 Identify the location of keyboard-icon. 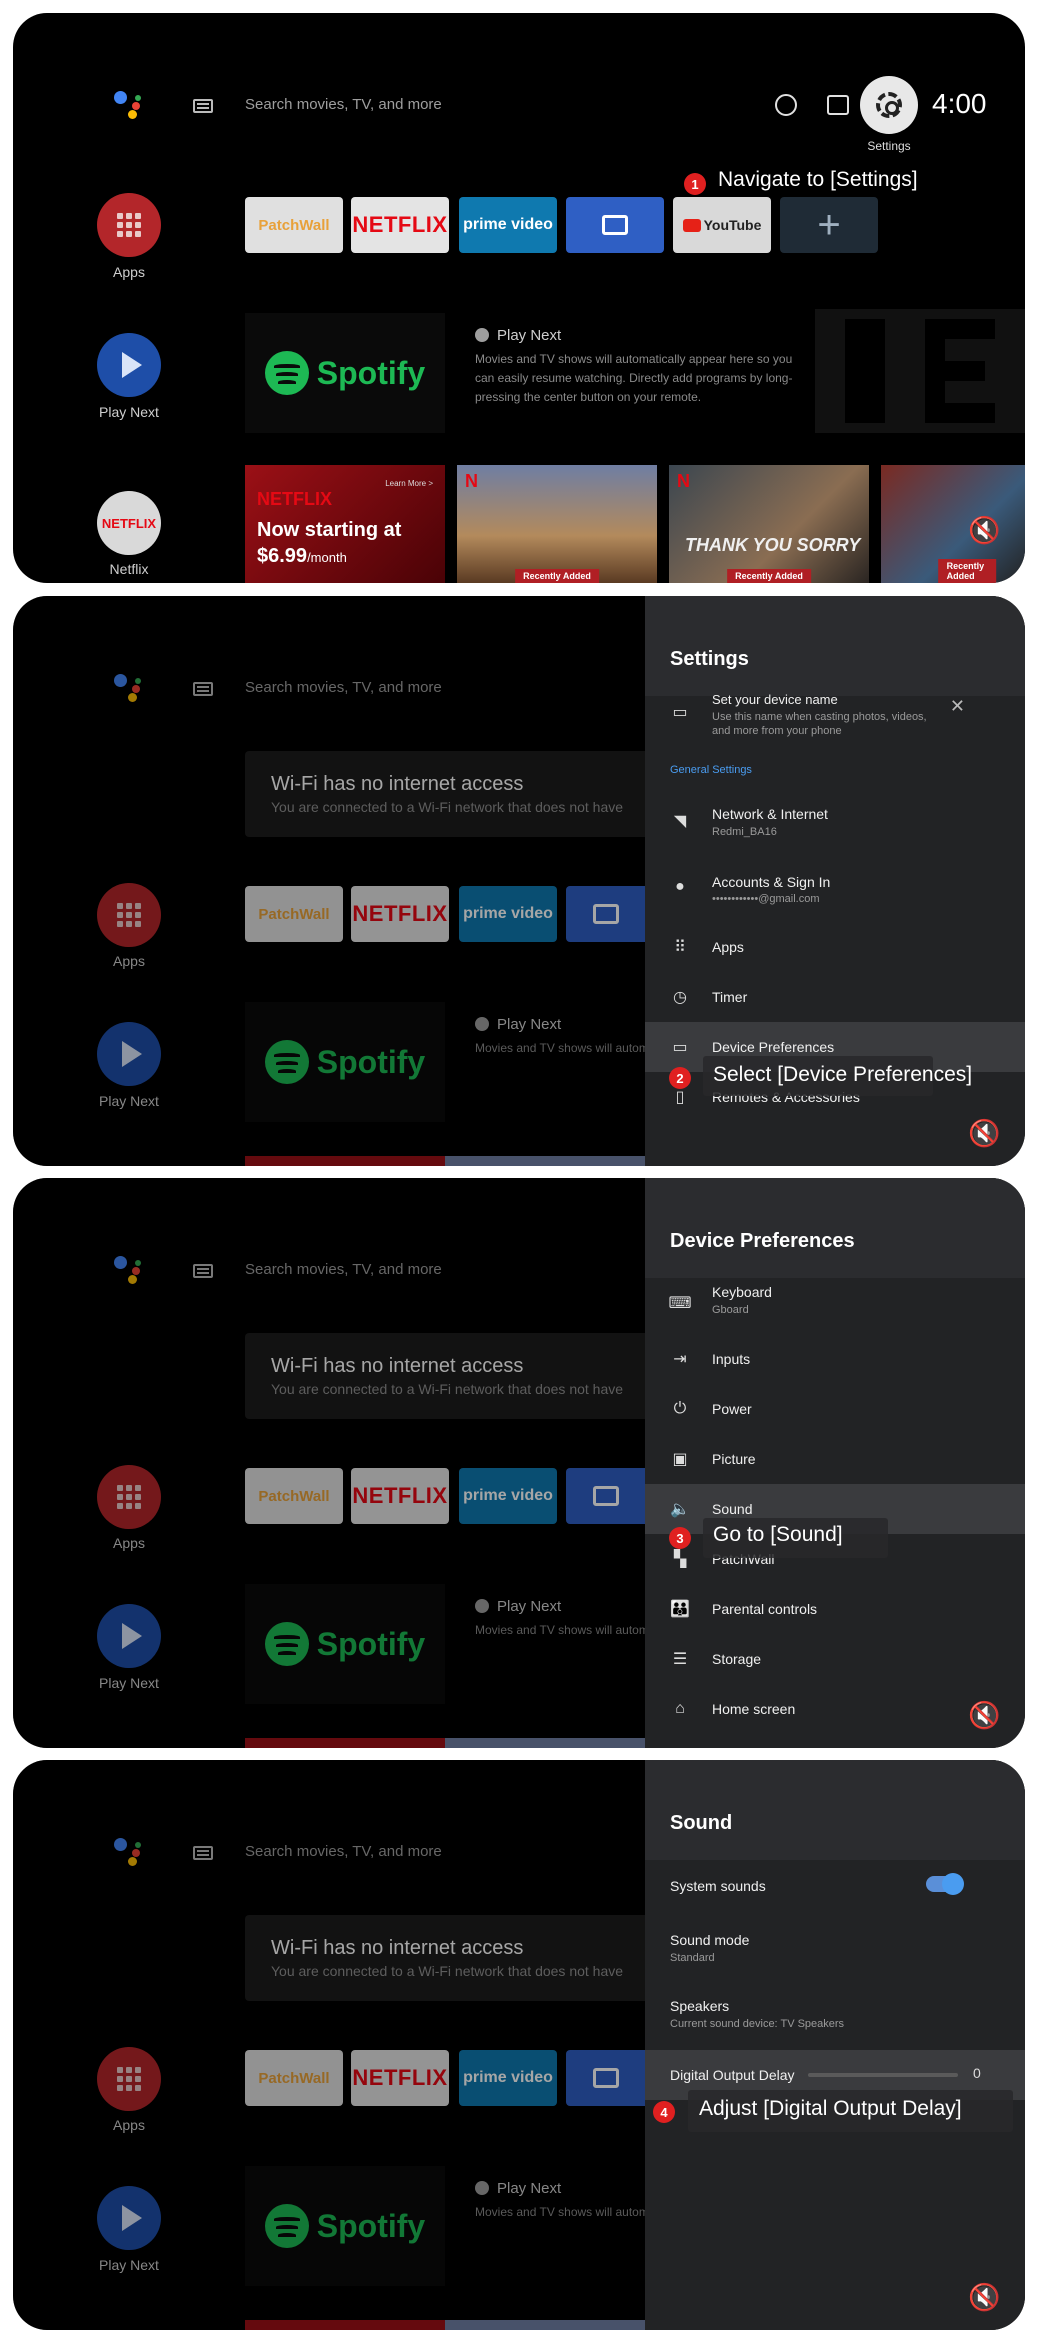
(203, 106).